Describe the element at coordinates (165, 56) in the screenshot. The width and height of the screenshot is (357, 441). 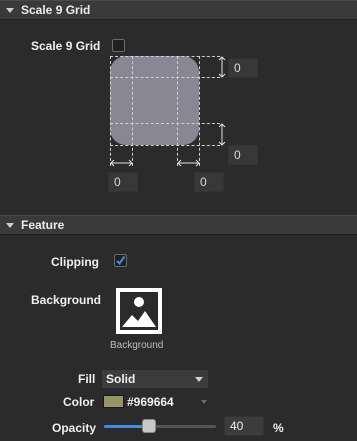
I see `top-guide-line` at that location.